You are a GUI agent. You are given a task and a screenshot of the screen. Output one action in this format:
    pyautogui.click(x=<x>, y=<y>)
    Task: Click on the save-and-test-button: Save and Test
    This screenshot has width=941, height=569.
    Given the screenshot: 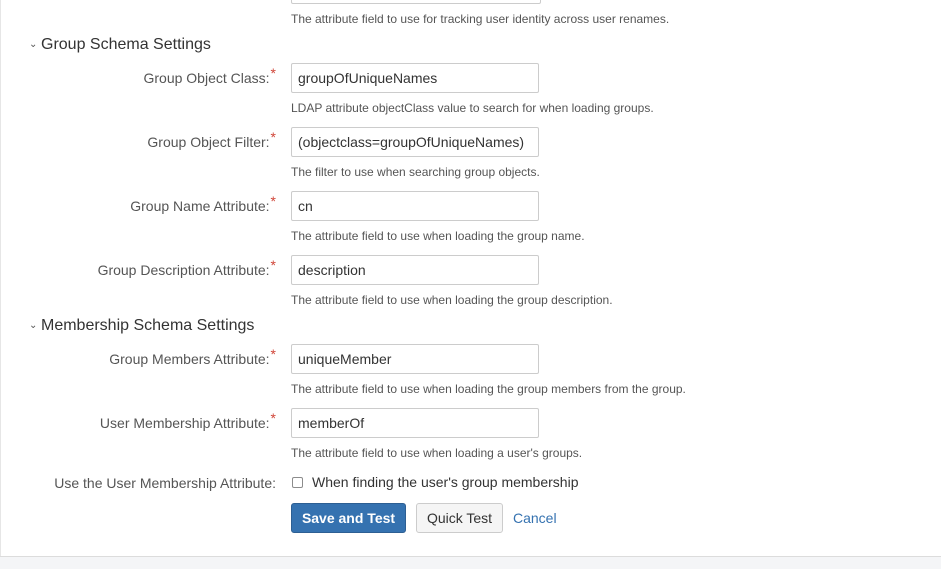 What is the action you would take?
    pyautogui.click(x=348, y=518)
    